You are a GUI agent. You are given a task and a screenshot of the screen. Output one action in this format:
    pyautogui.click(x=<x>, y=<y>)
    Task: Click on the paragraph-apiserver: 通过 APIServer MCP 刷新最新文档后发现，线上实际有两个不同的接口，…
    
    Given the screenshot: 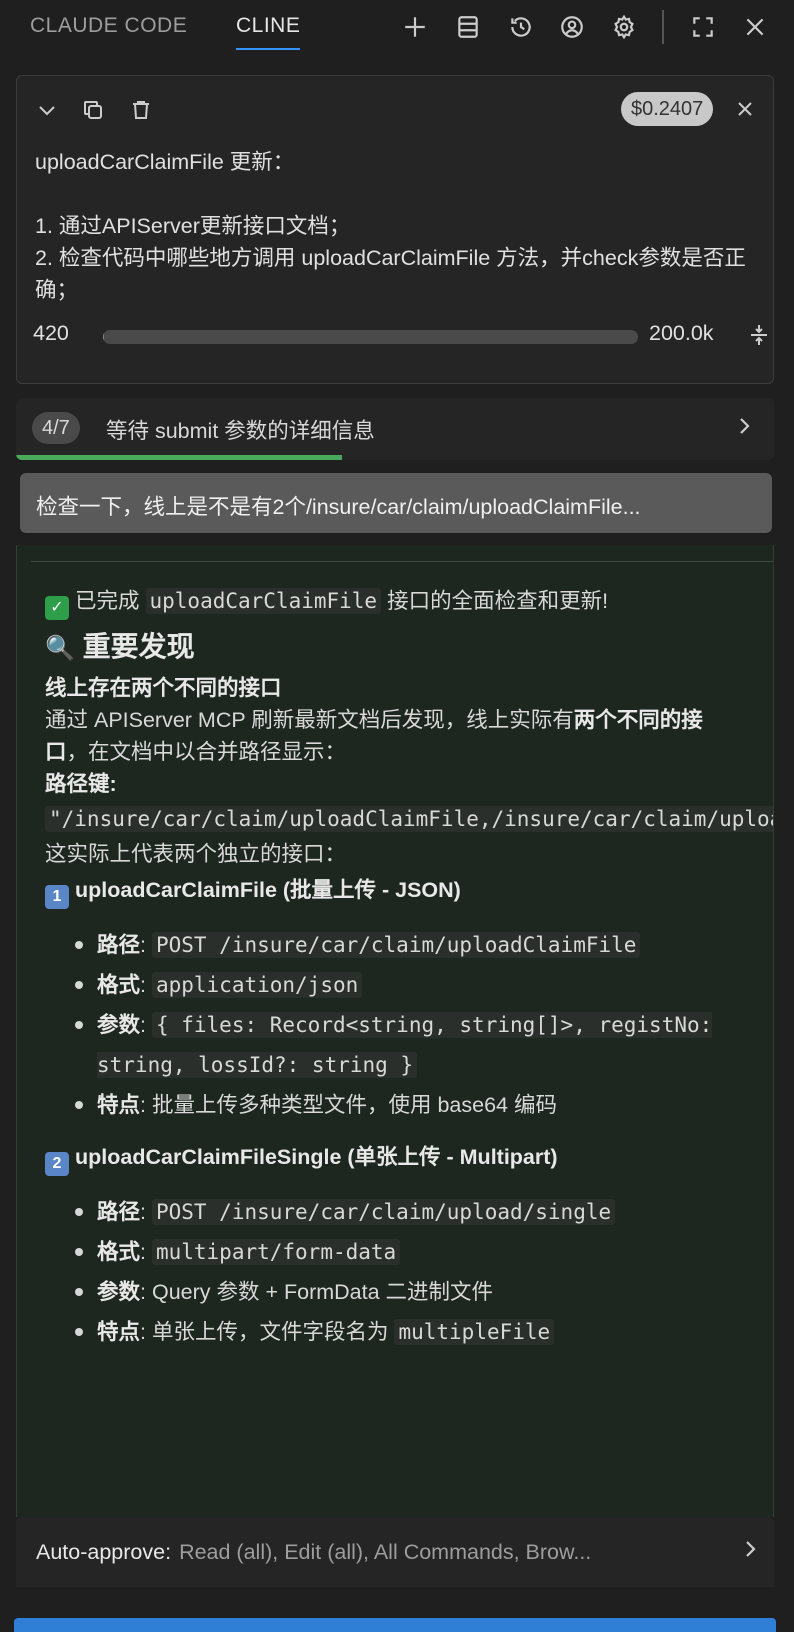 What is the action you would take?
    pyautogui.click(x=374, y=736)
    